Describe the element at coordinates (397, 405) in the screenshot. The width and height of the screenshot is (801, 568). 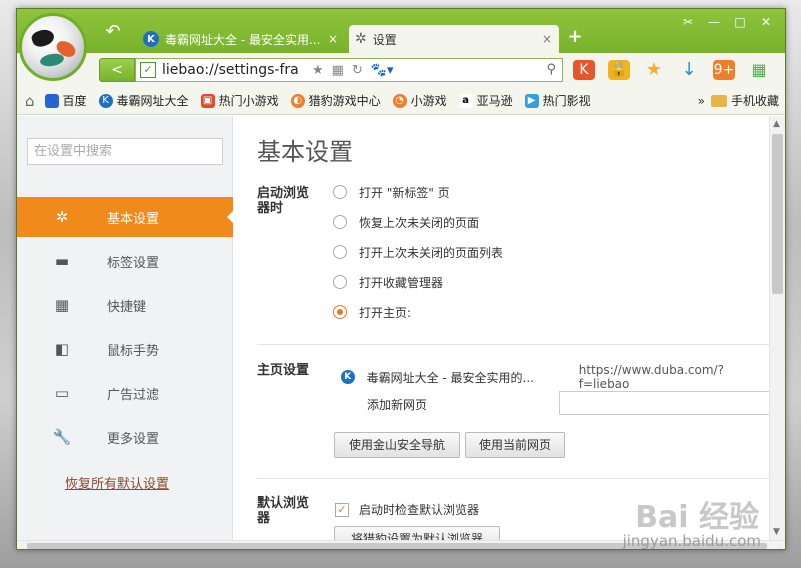
I see `add-page-label: 添加新网页` at that location.